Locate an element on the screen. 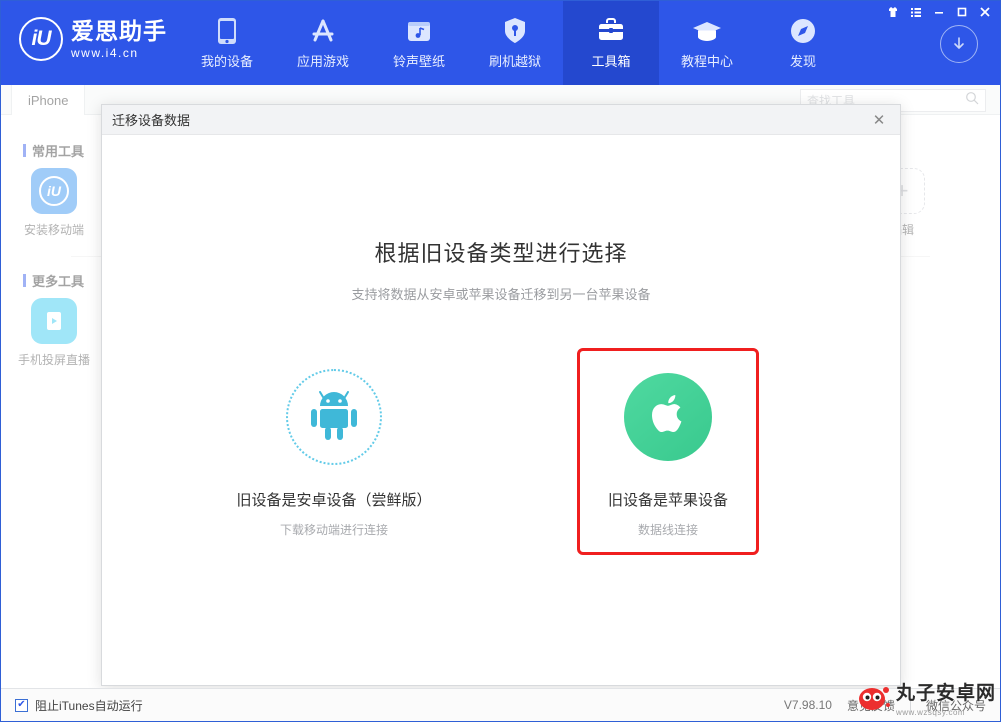 This screenshot has width=1001, height=722. watermark-mascot-icon is located at coordinates (874, 701).